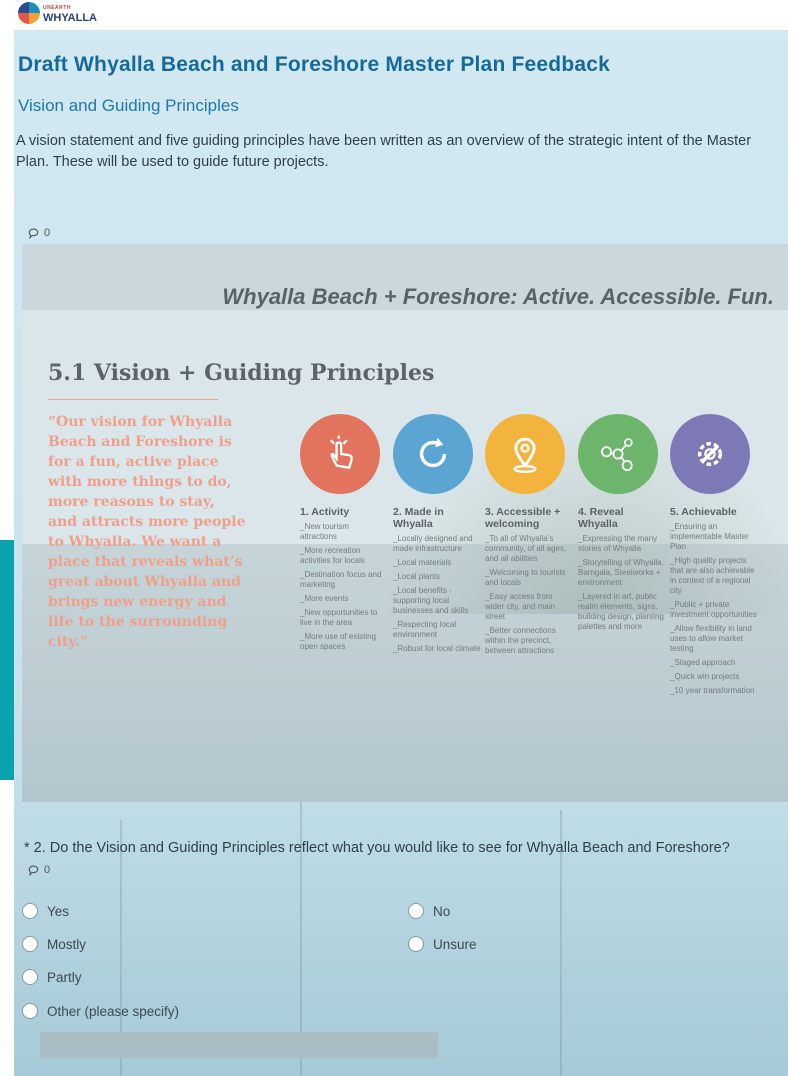 Image resolution: width=788 pixels, height=1076 pixels. What do you see at coordinates (418, 518) in the screenshot?
I see `principle-title: 2. Made in Whyalla` at bounding box center [418, 518].